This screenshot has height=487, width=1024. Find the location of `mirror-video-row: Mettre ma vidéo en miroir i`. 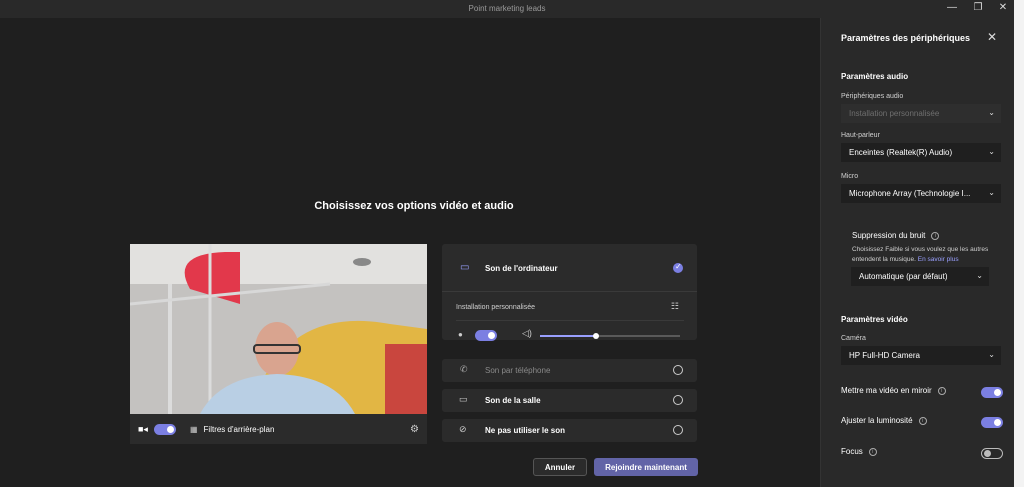

mirror-video-row: Mettre ma vidéo en miroir i is located at coordinates (922, 393).